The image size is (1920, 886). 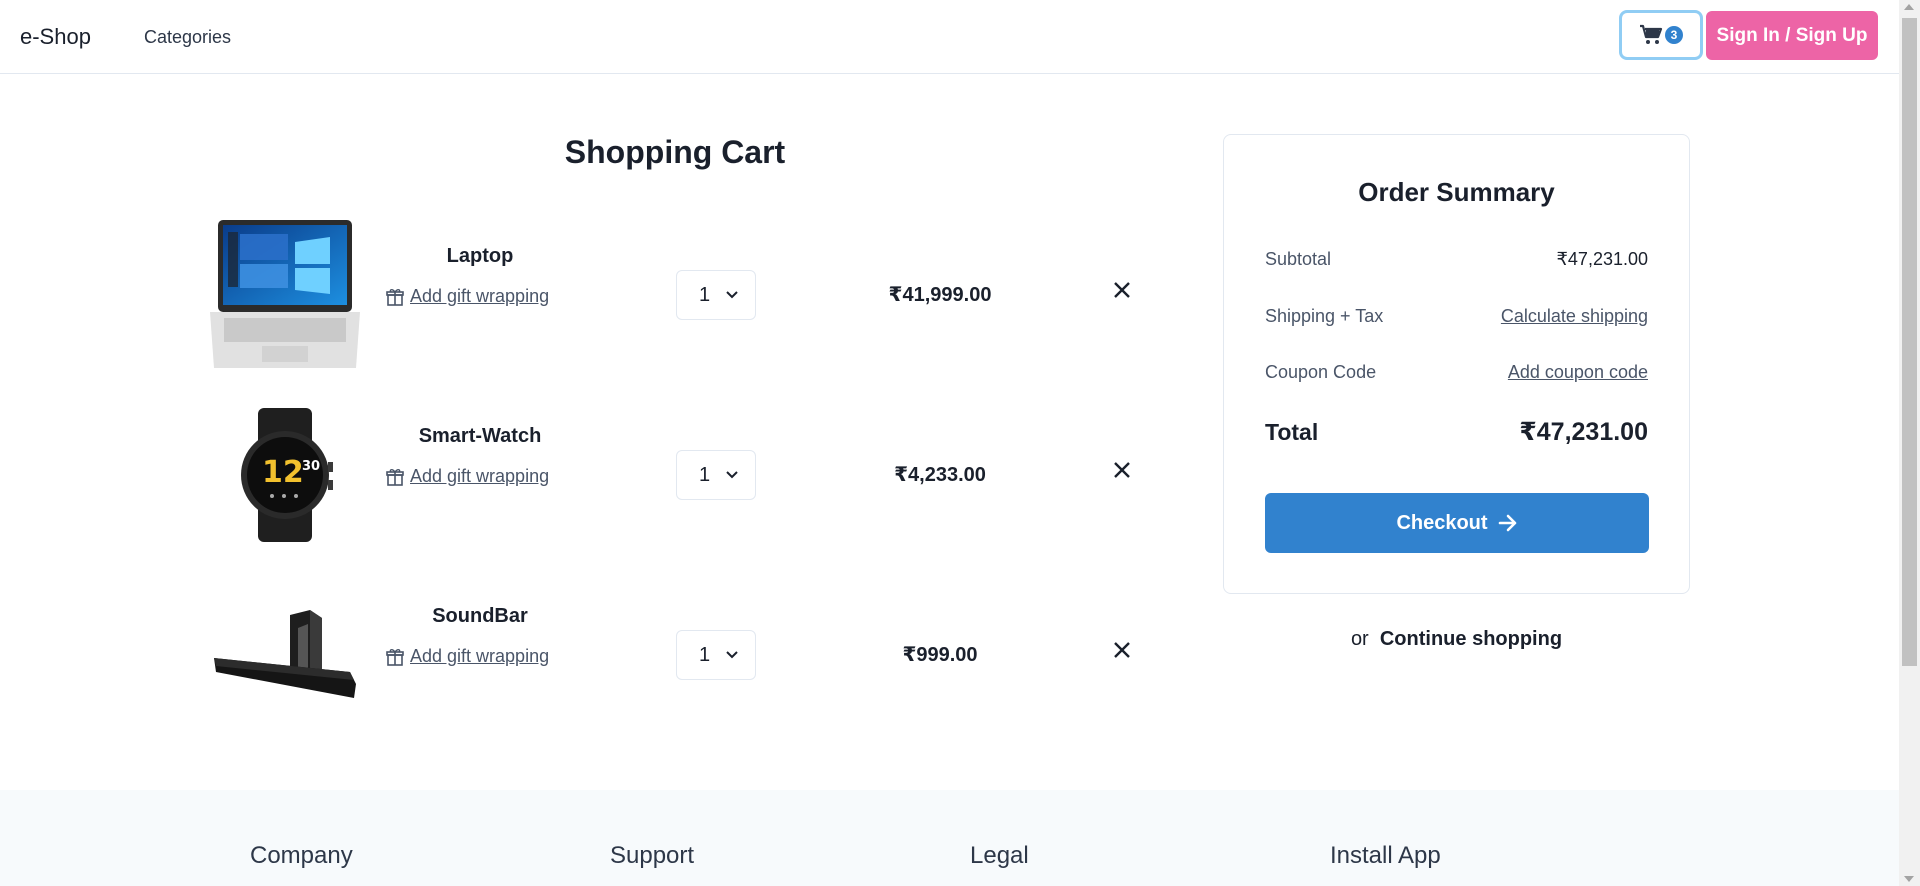 I want to click on shipping-label: Shipping + Tax, so click(x=1324, y=316).